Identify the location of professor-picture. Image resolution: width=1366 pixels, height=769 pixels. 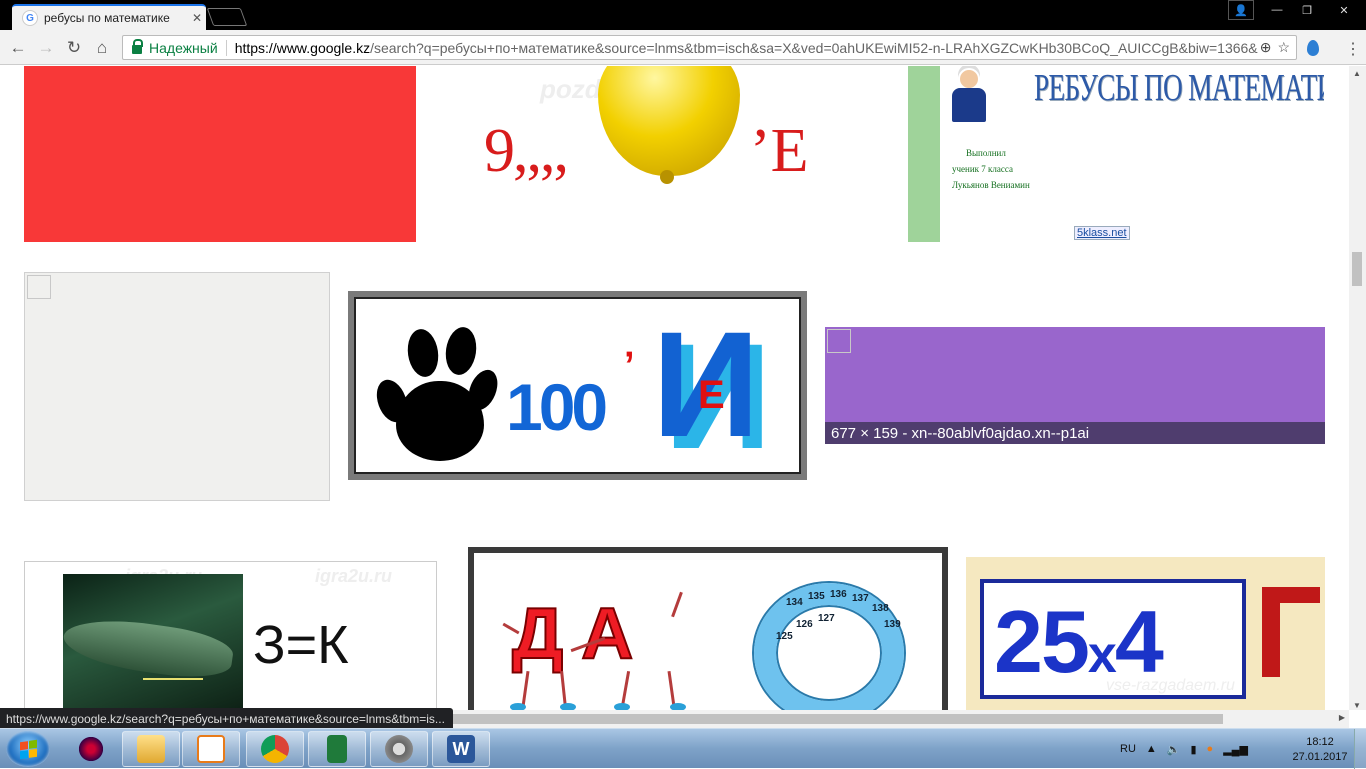
(969, 95).